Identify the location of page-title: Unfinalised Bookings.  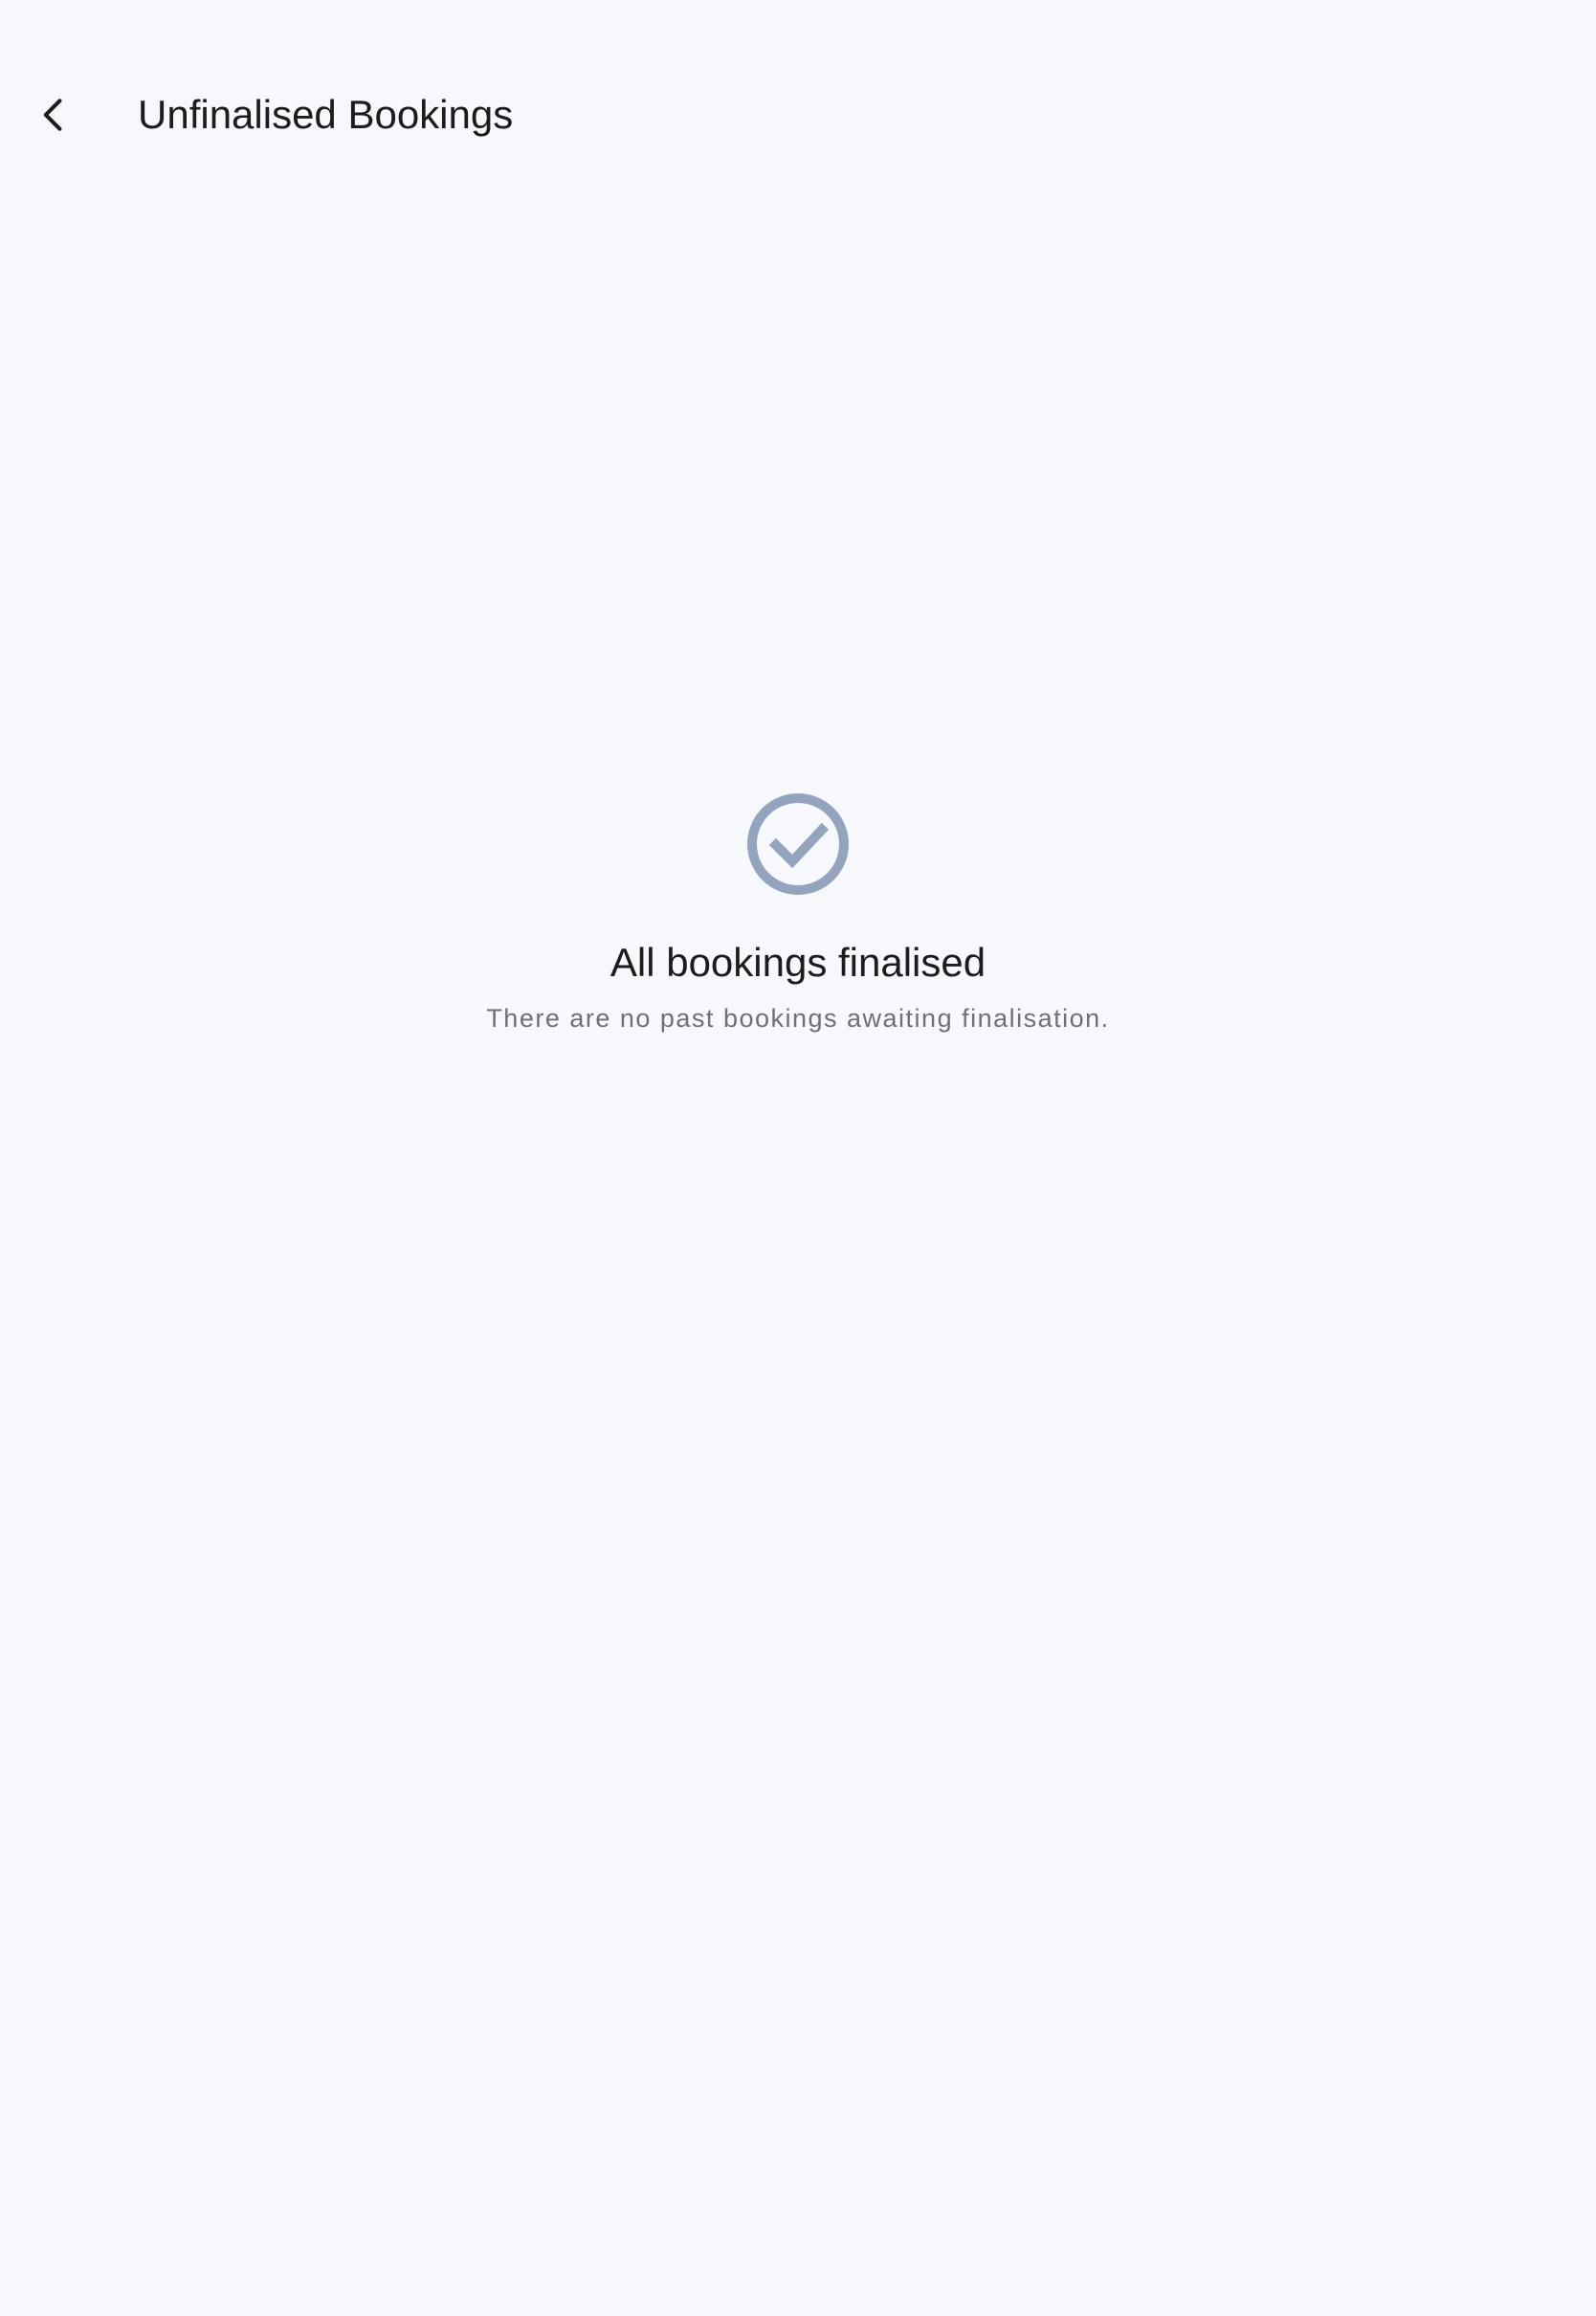
(326, 115).